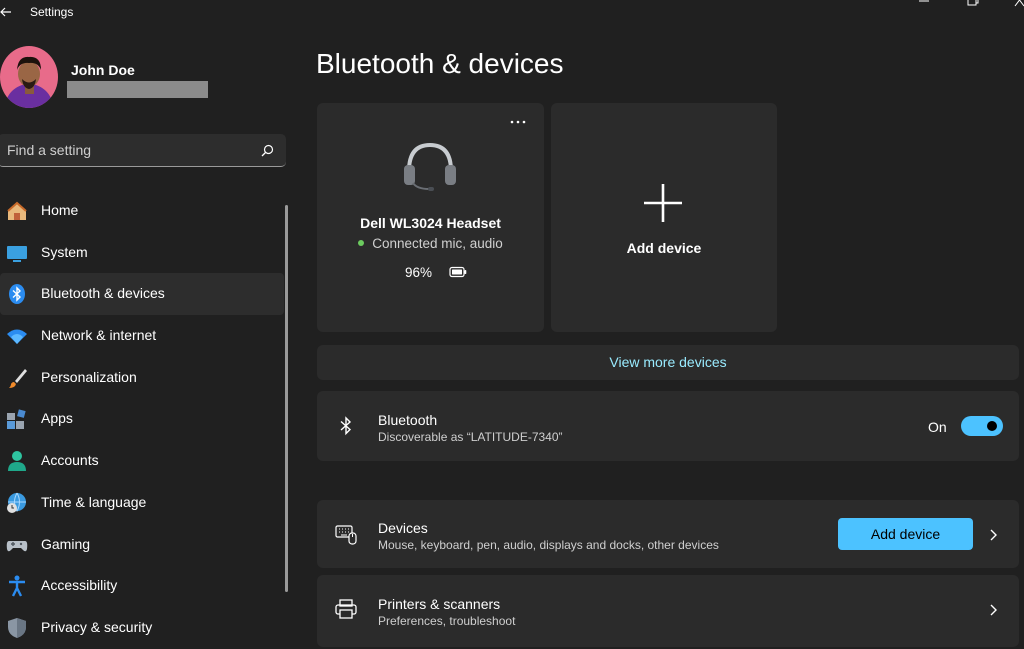  I want to click on bluetooth-setting-title: Bluetooth, so click(408, 420).